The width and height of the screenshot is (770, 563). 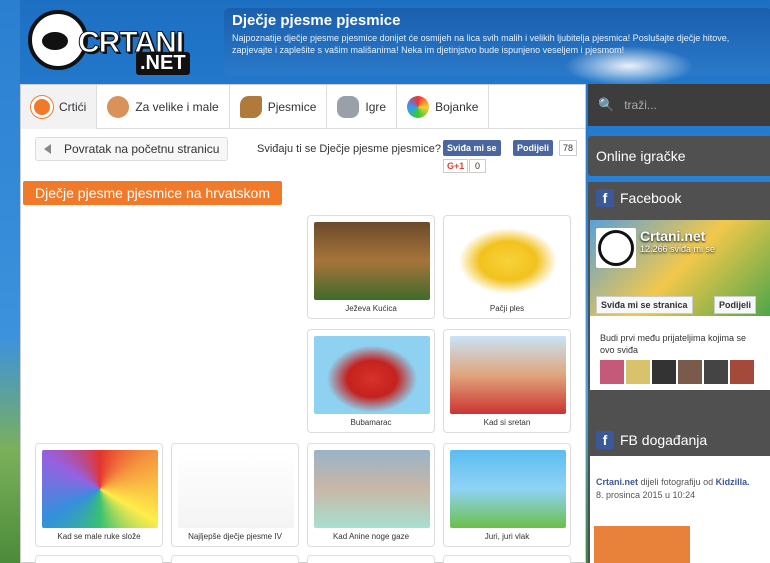 I want to click on fb-share-button: Podijeli, so click(x=533, y=148).